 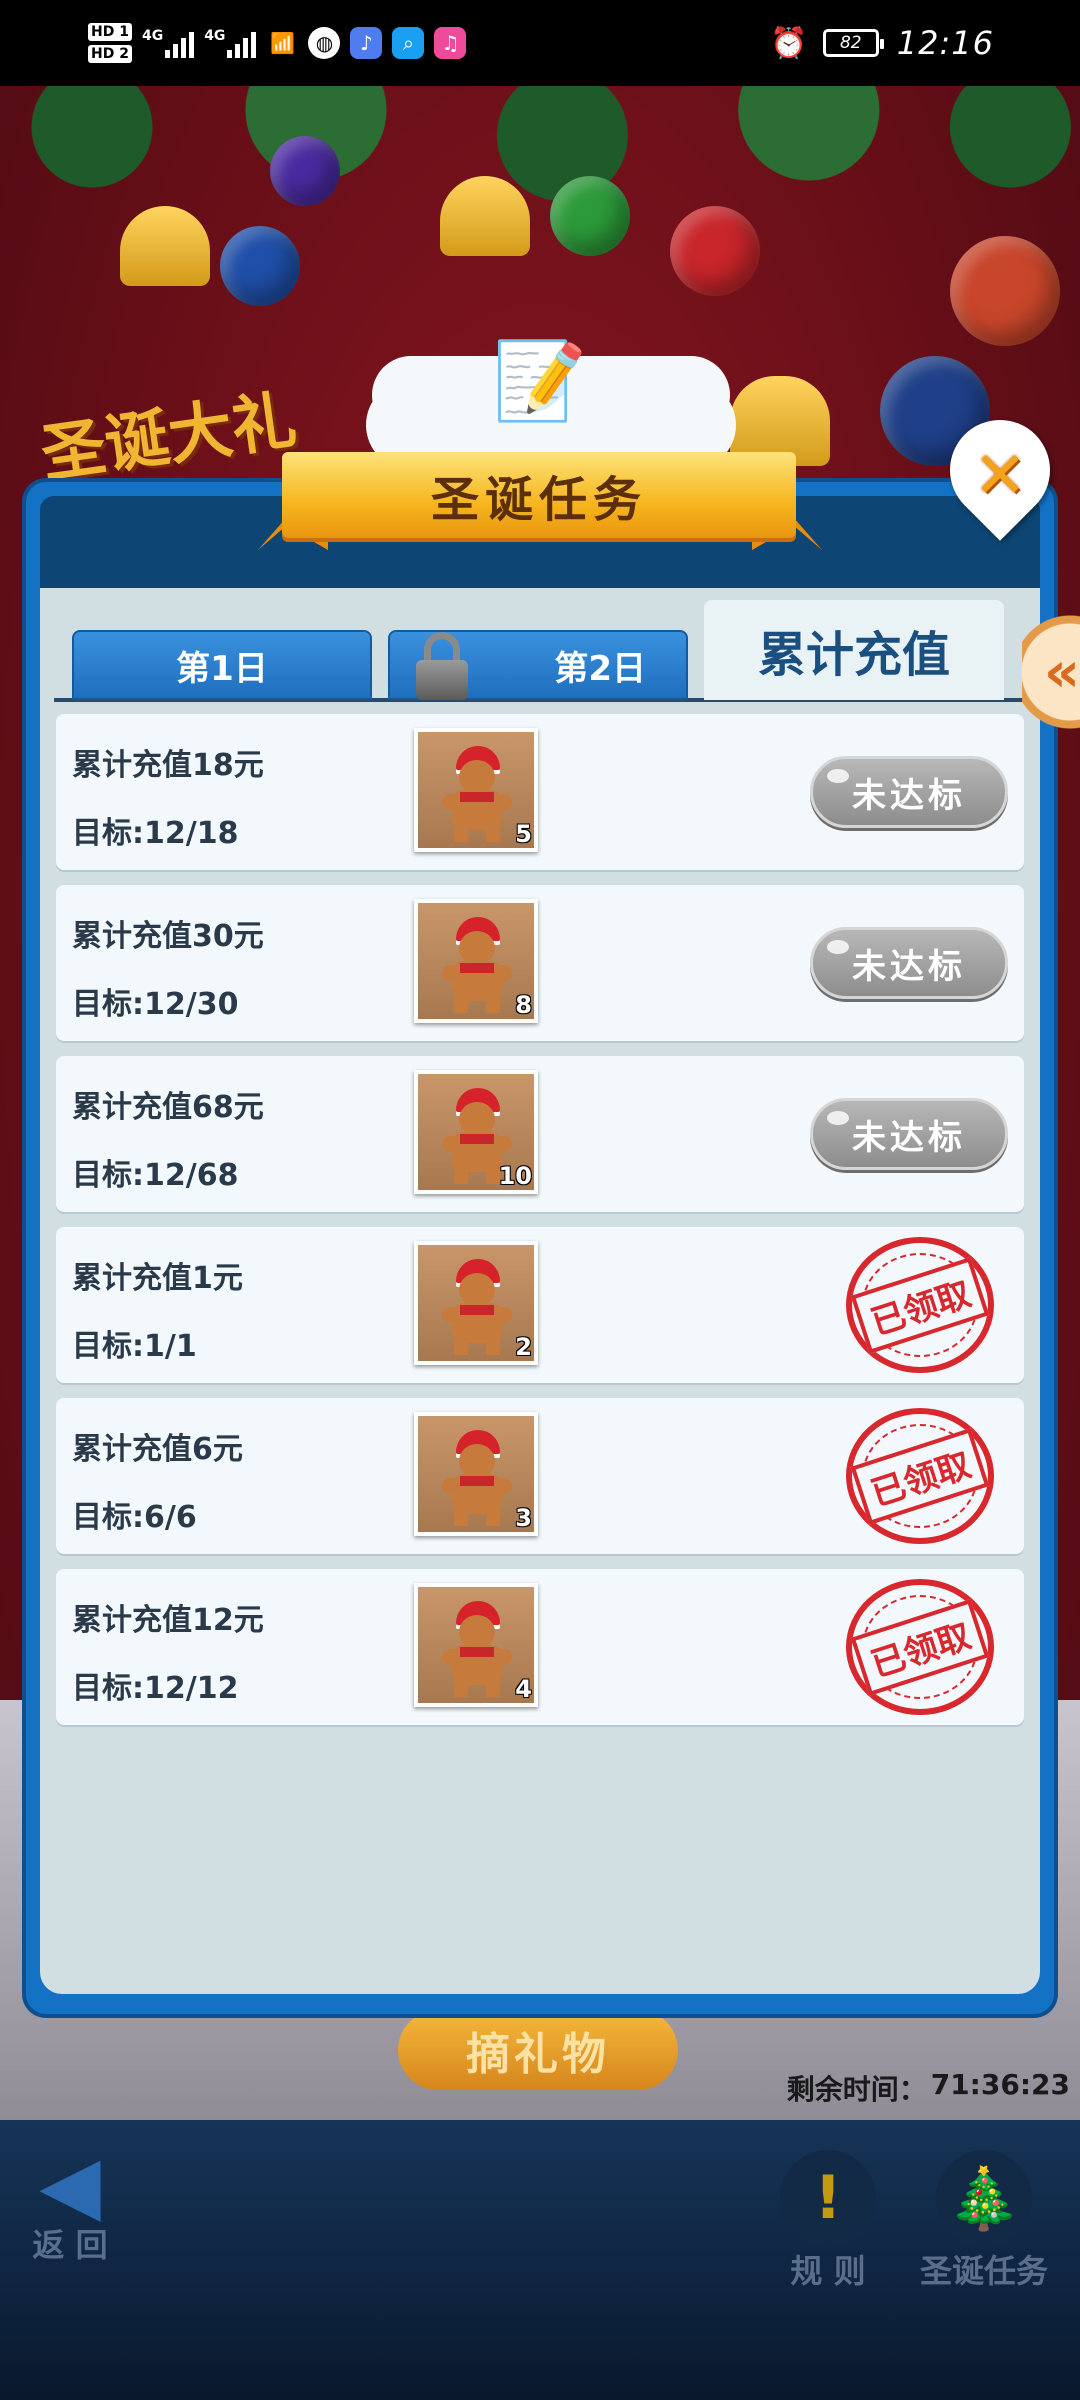 What do you see at coordinates (523, 1689) in the screenshot?
I see `reward-count: 4` at bounding box center [523, 1689].